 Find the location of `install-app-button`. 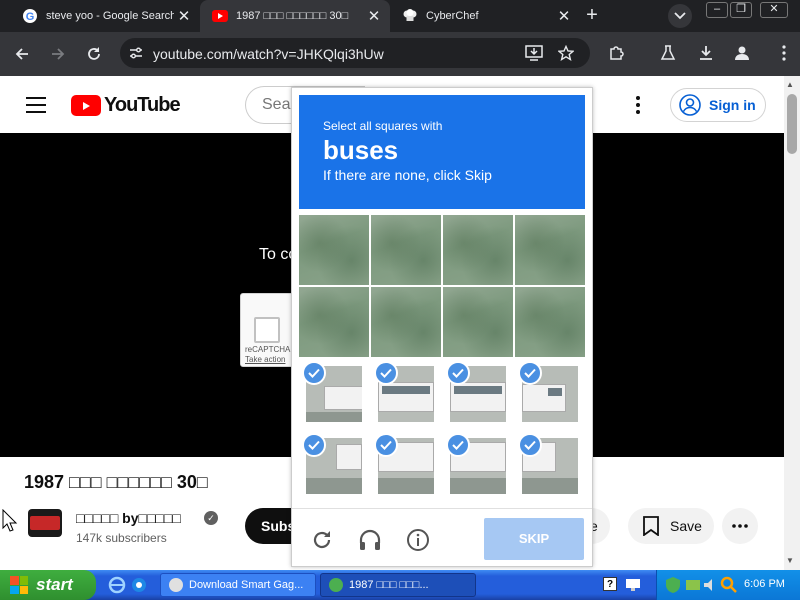

install-app-button is located at coordinates (534, 53).